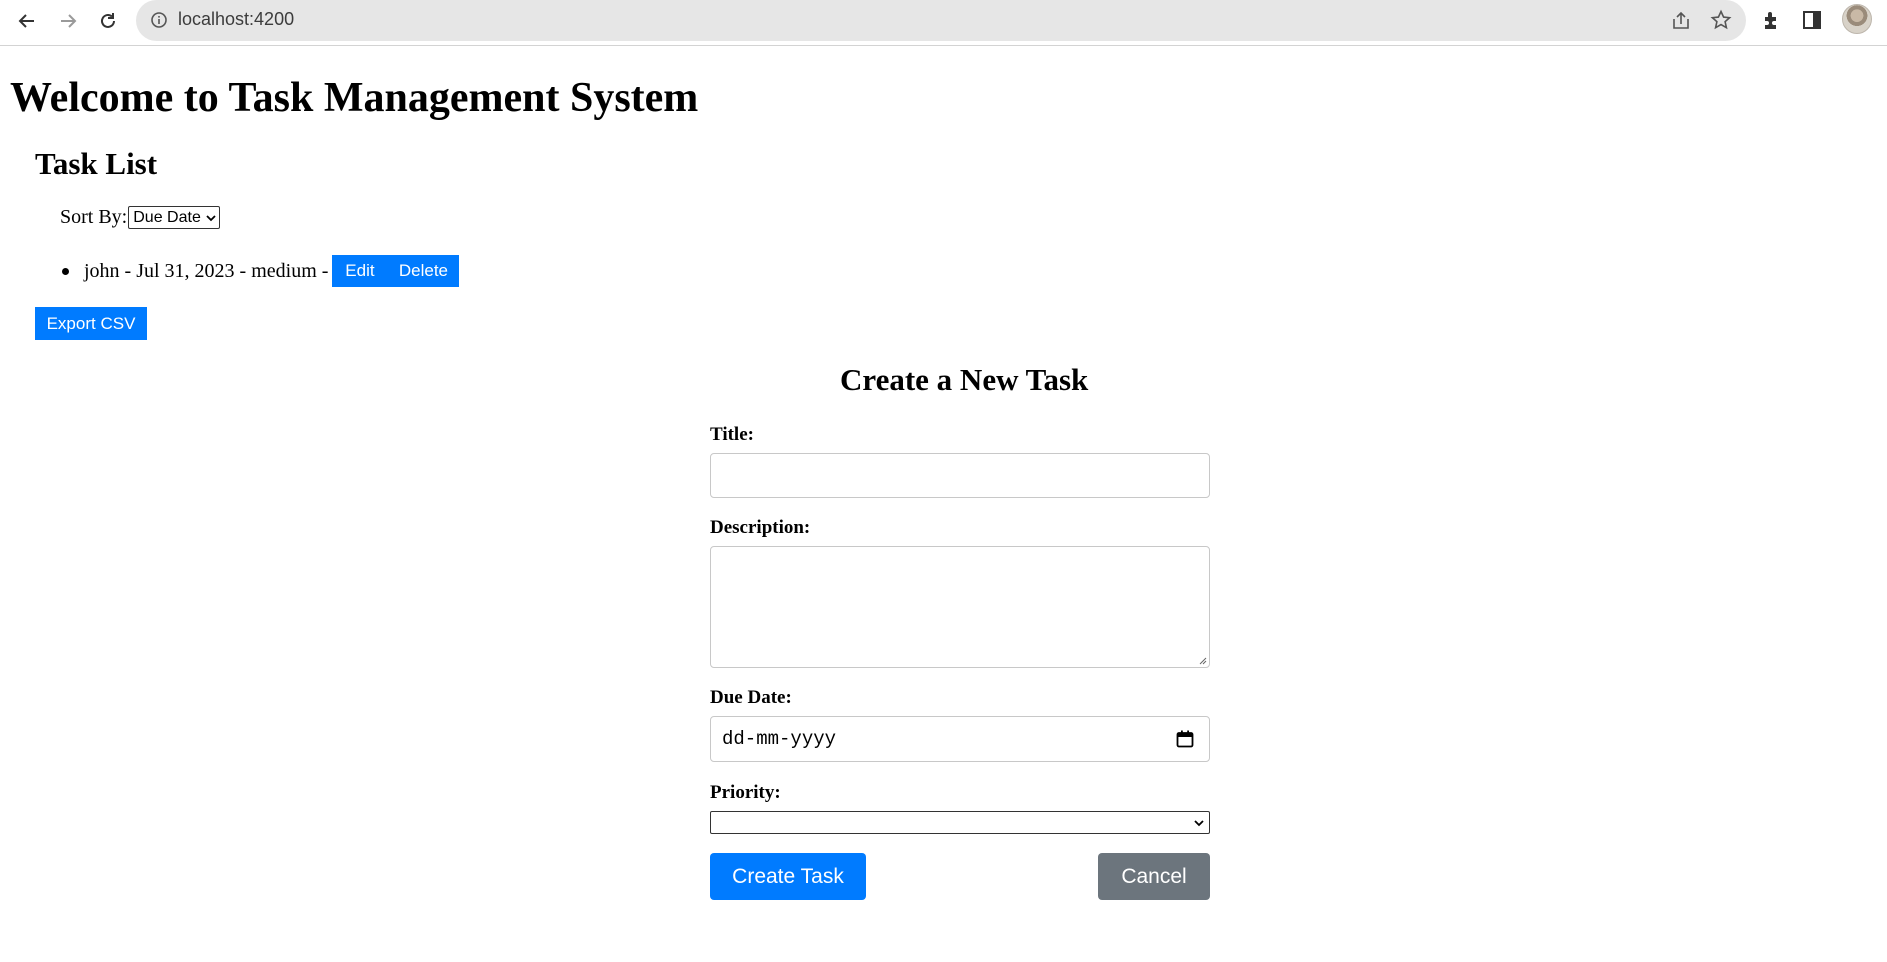 Image resolution: width=1887 pixels, height=962 pixels. What do you see at coordinates (1681, 21) in the screenshot?
I see `share-icon` at bounding box center [1681, 21].